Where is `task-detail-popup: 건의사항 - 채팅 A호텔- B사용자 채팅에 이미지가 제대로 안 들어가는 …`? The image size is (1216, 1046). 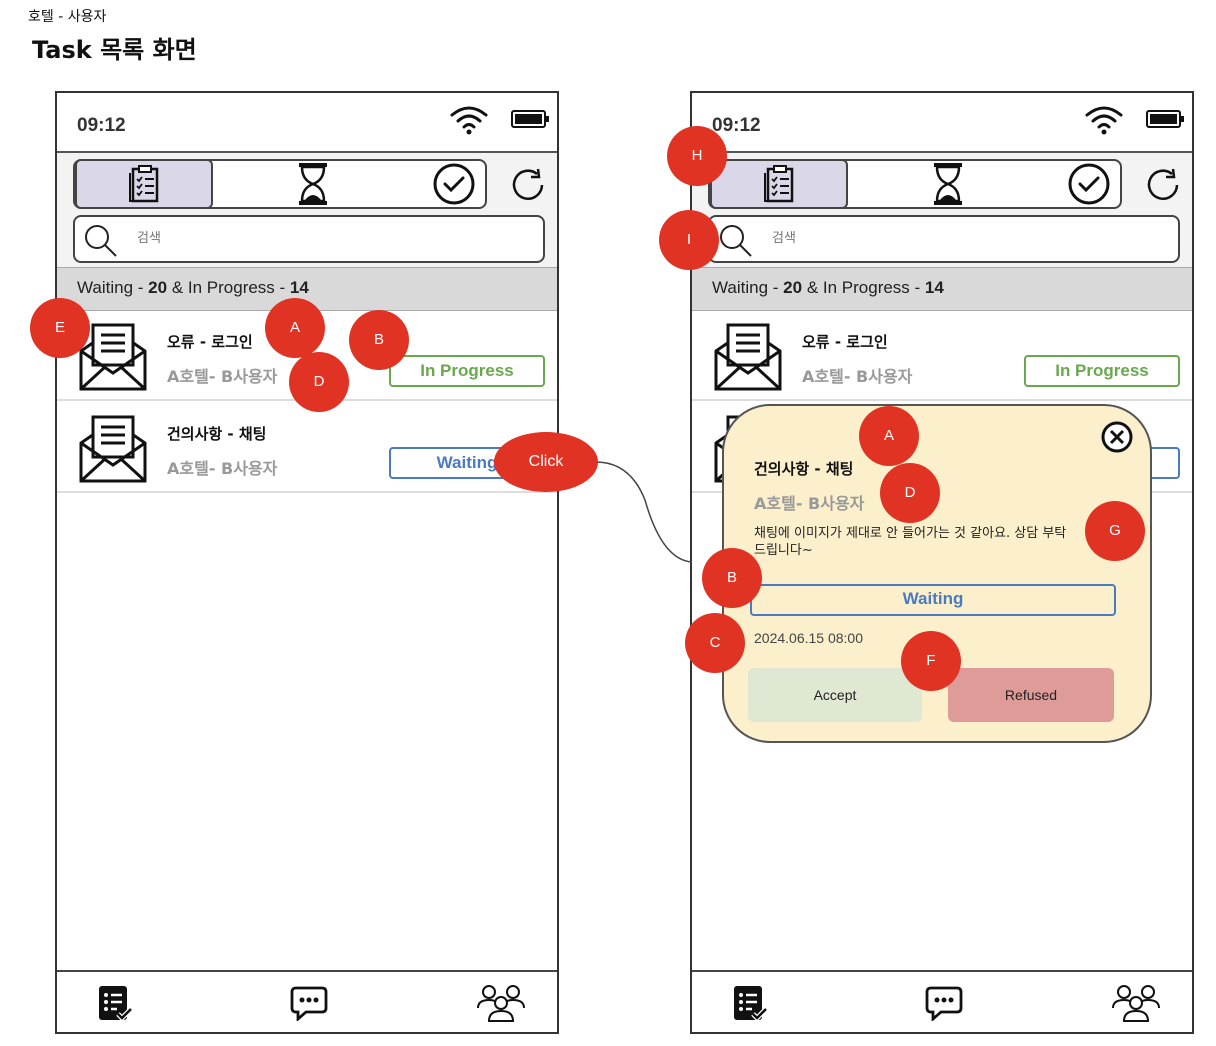 task-detail-popup: 건의사항 - 채팅 A호텔- B사용자 채팅에 이미지가 제대로 안 들어가는 … is located at coordinates (937, 573).